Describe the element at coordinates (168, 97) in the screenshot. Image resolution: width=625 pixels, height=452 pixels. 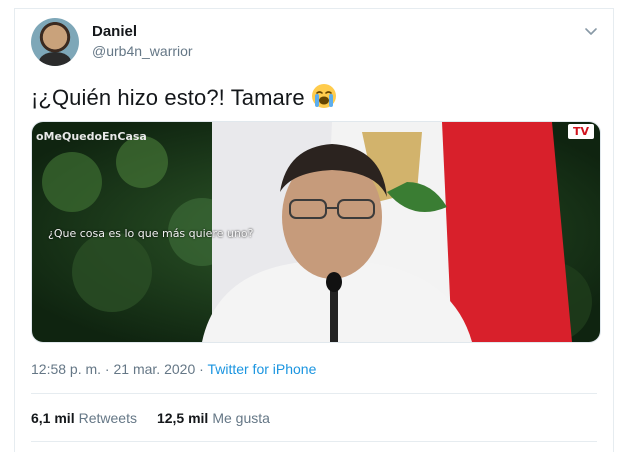
I see `tweet-text-content: ¡¿Quién hizo esto?! Tamare` at that location.